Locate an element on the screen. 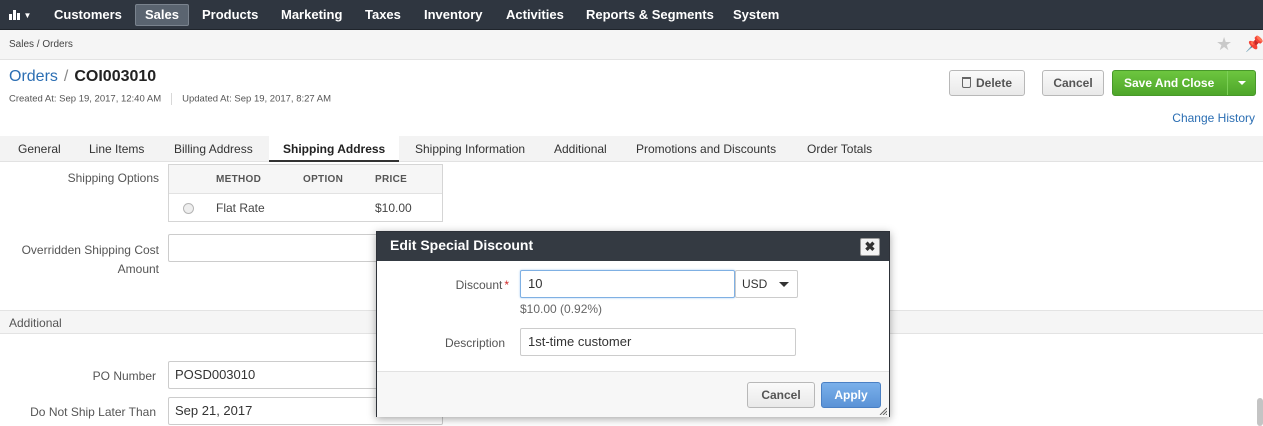 The image size is (1263, 426). table-header: METHOD OPTION PRICE is located at coordinates (305, 179).